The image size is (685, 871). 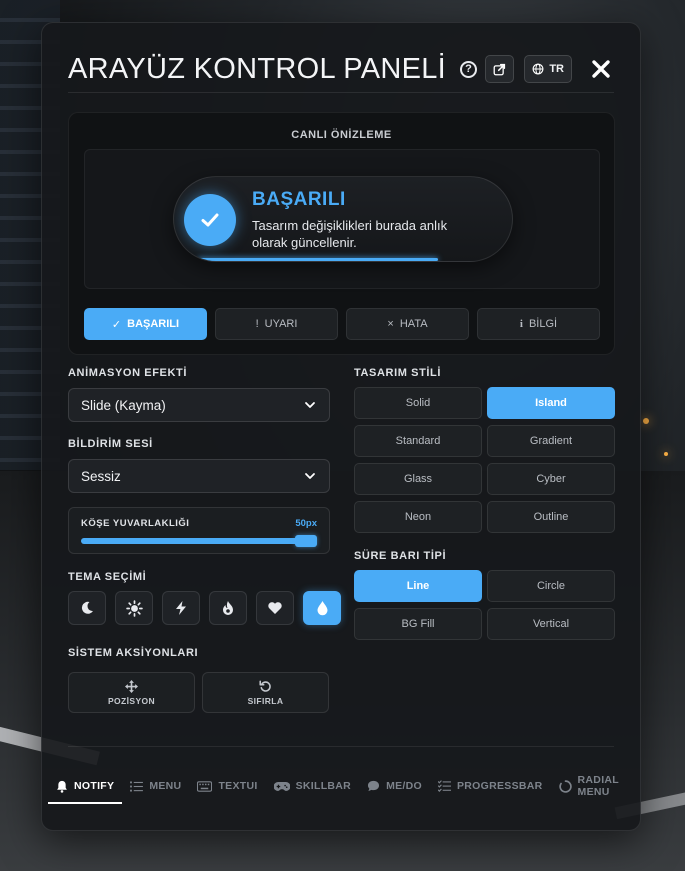 What do you see at coordinates (556, 69) in the screenshot?
I see `language-label: TR` at bounding box center [556, 69].